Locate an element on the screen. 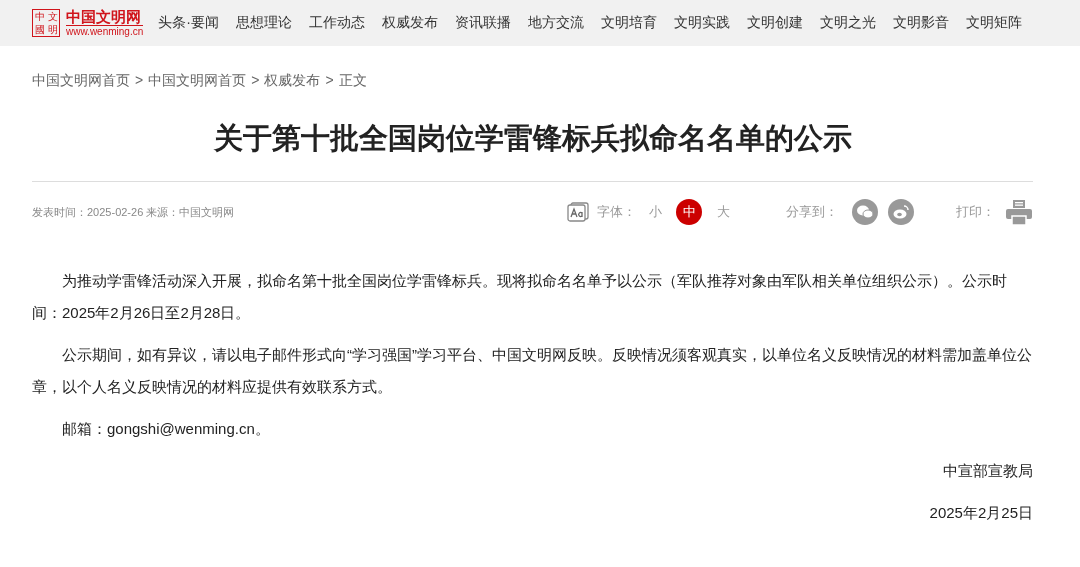 The width and height of the screenshot is (1080, 567). nav-link: 资讯联播 is located at coordinates (482, 23).